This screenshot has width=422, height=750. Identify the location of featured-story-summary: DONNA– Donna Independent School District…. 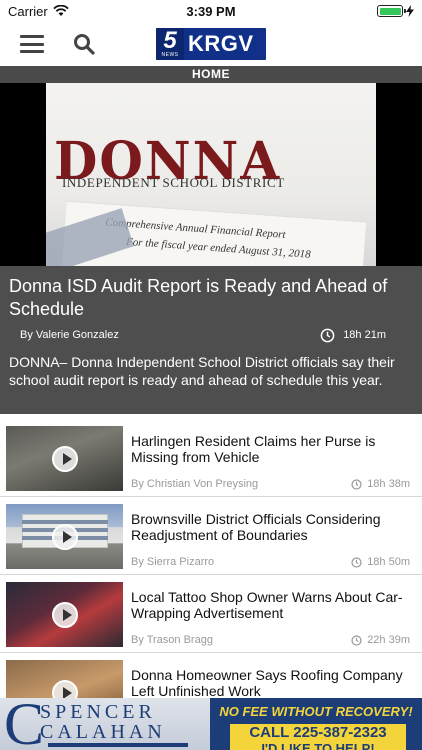
(202, 371).